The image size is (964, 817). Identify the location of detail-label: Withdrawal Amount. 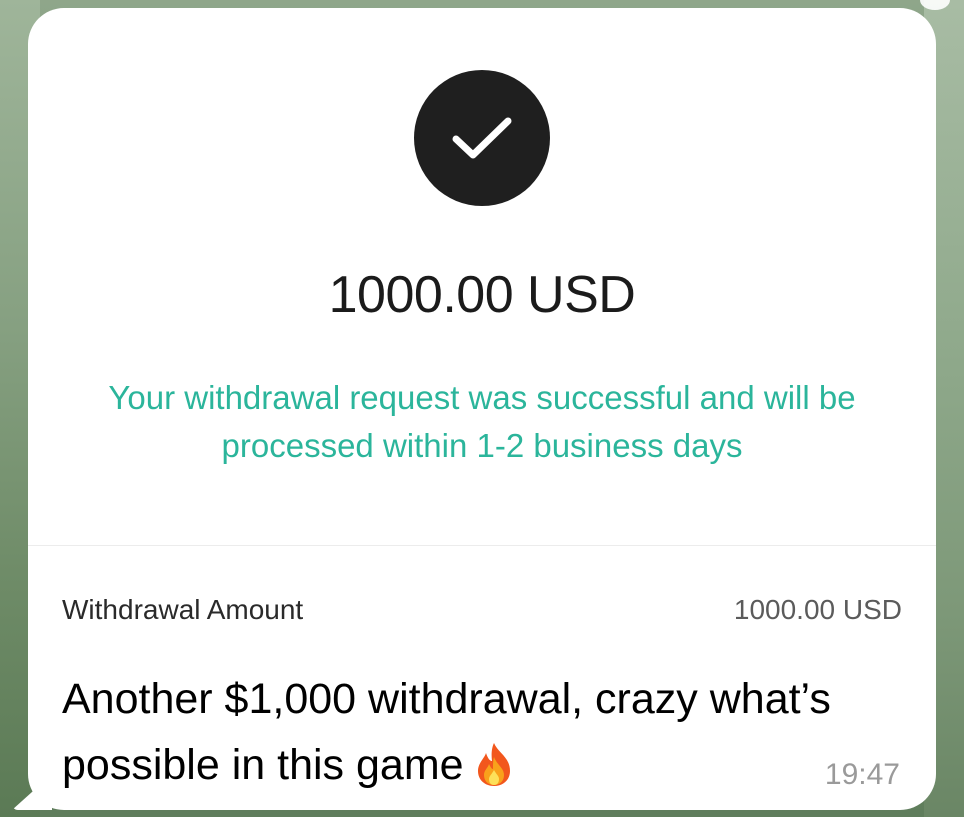
(183, 609).